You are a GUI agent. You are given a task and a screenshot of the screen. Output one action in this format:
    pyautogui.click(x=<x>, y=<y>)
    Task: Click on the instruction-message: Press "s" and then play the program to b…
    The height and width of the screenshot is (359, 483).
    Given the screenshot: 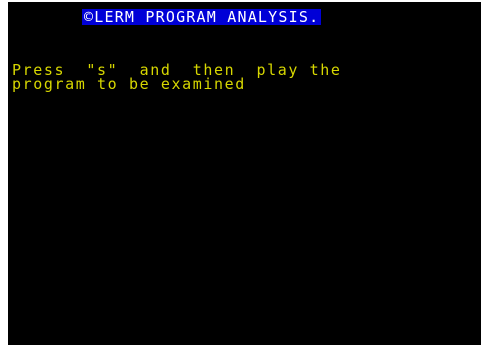 What is the action you would take?
    pyautogui.click(x=177, y=78)
    